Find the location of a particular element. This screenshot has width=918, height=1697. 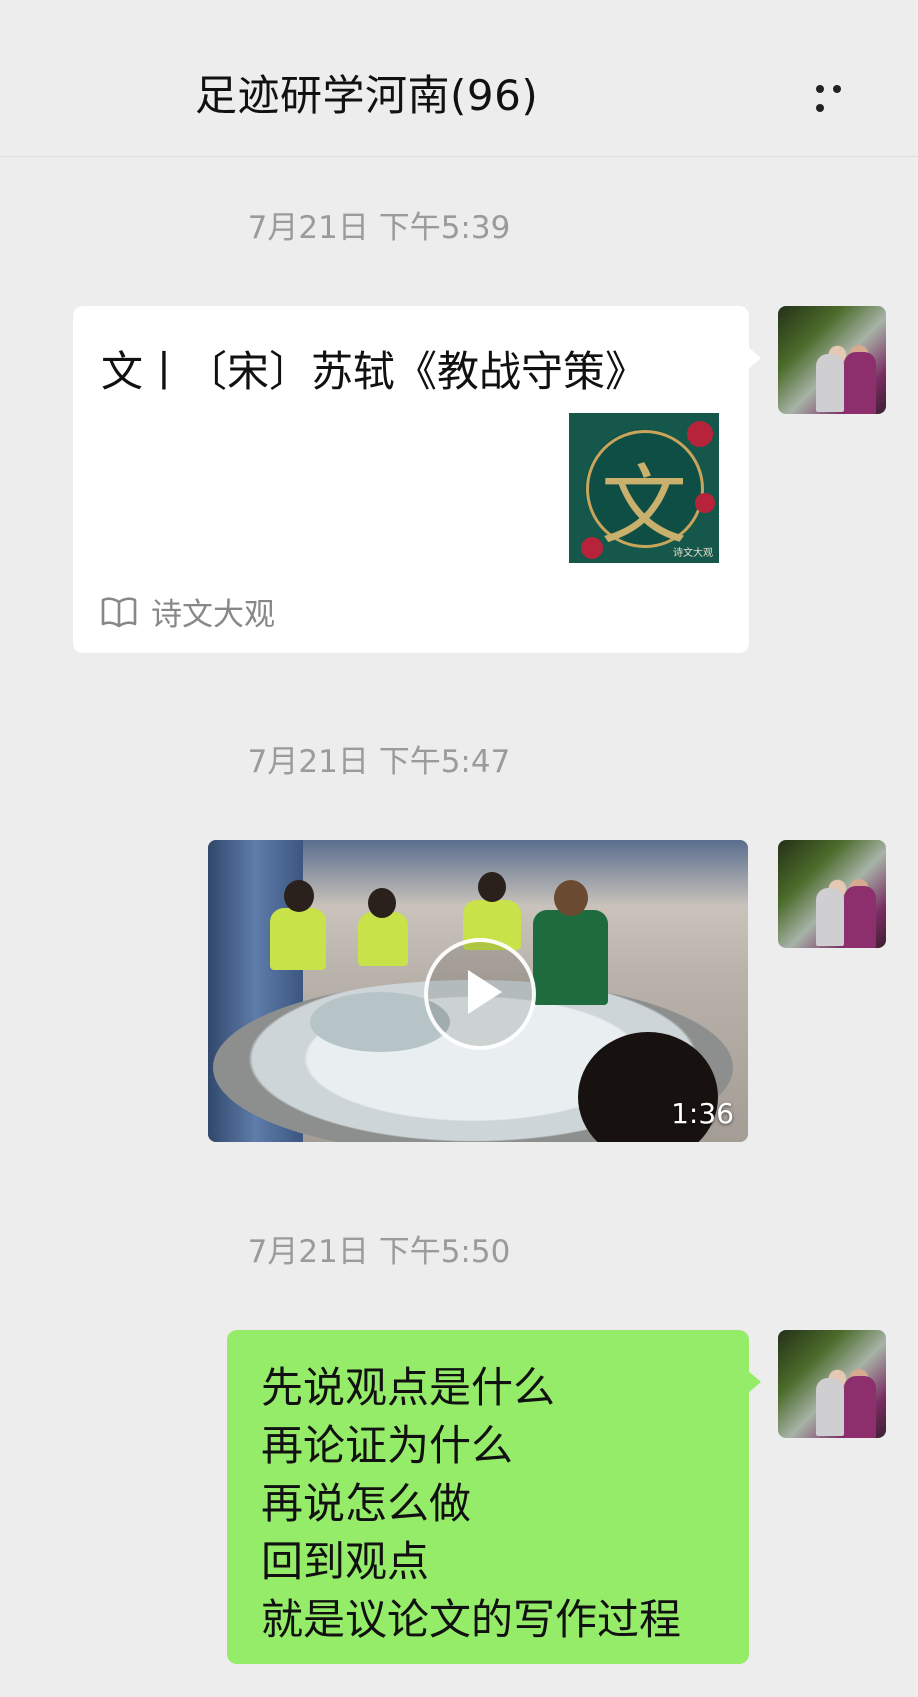

link-source: 诗文大观 is located at coordinates (188, 611).